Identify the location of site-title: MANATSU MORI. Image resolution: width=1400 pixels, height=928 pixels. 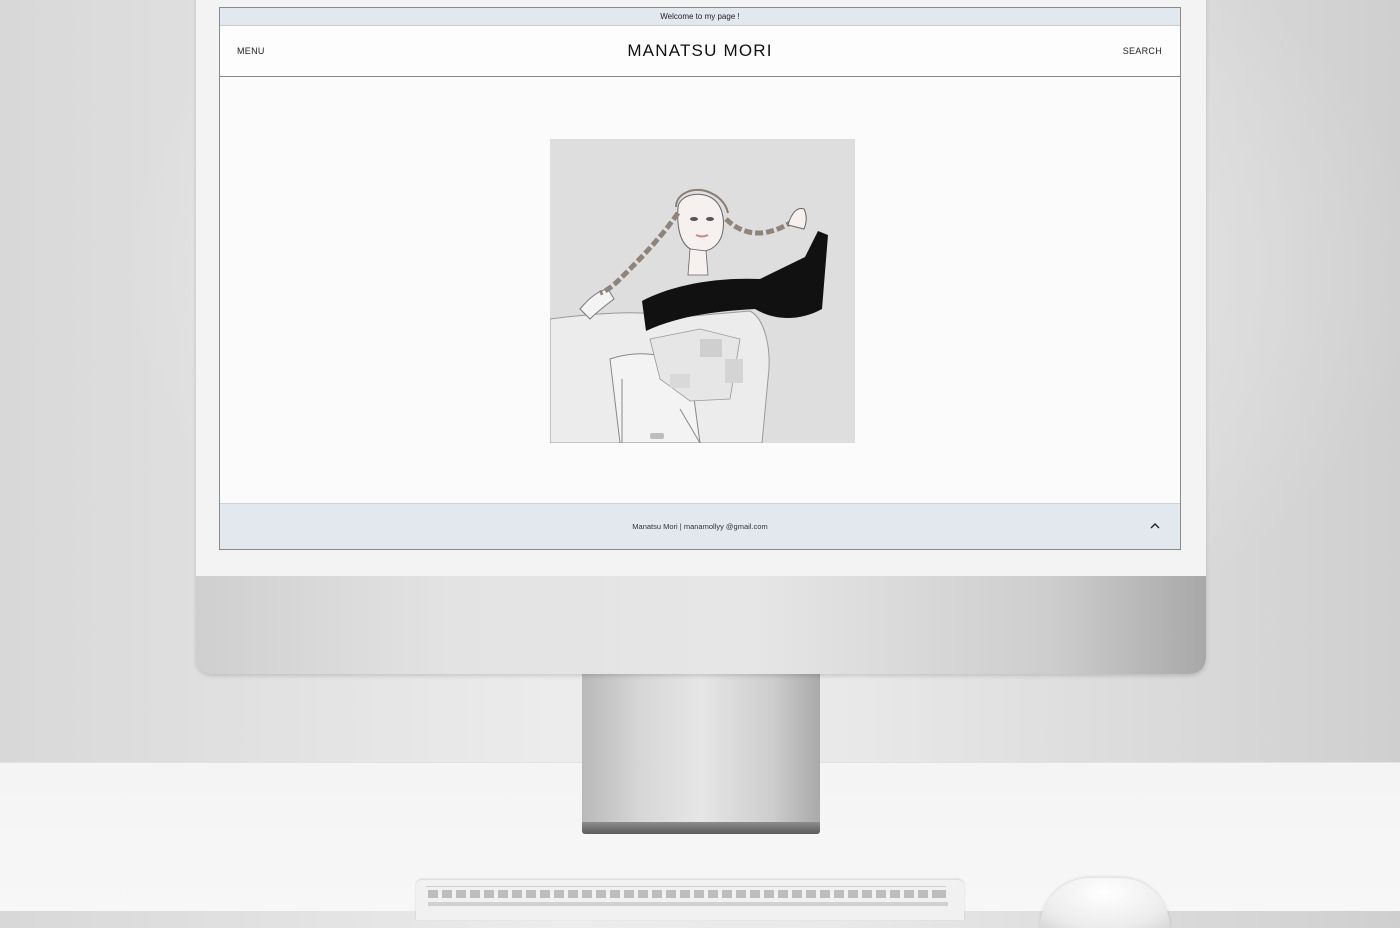
(700, 51).